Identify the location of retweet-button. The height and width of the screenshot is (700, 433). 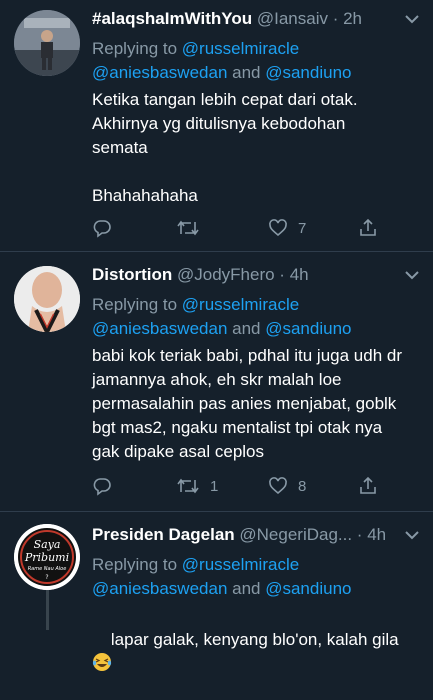
(188, 228).